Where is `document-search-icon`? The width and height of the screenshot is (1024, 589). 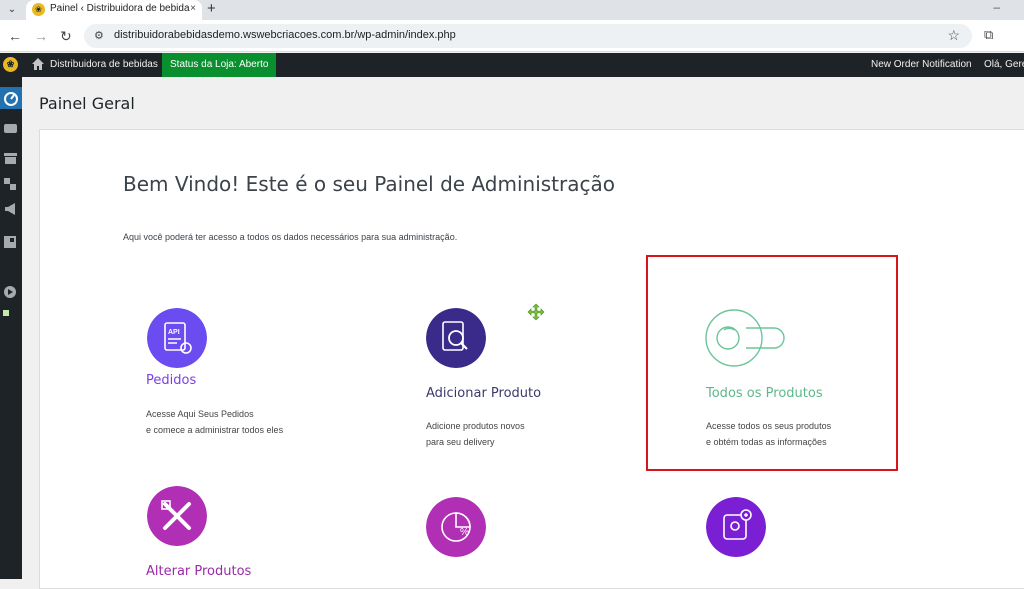
document-search-icon is located at coordinates (456, 338).